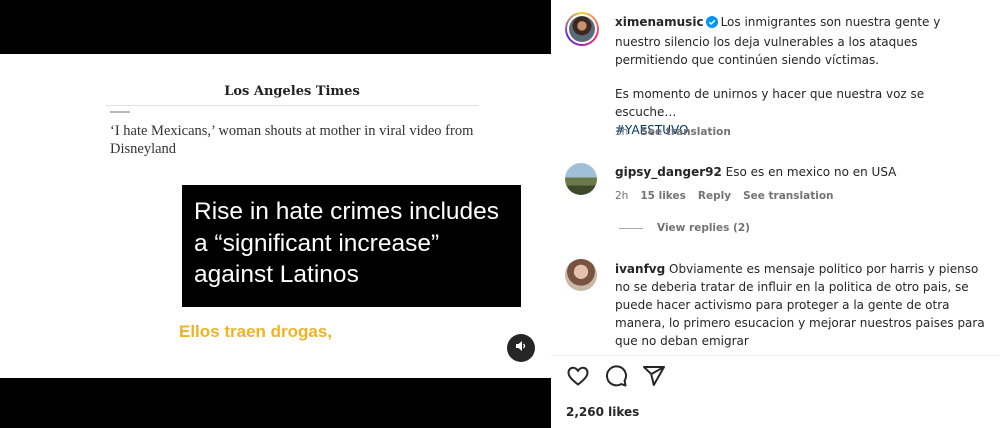 This screenshot has width=1000, height=428. I want to click on verified-badge-icon, so click(711, 24).